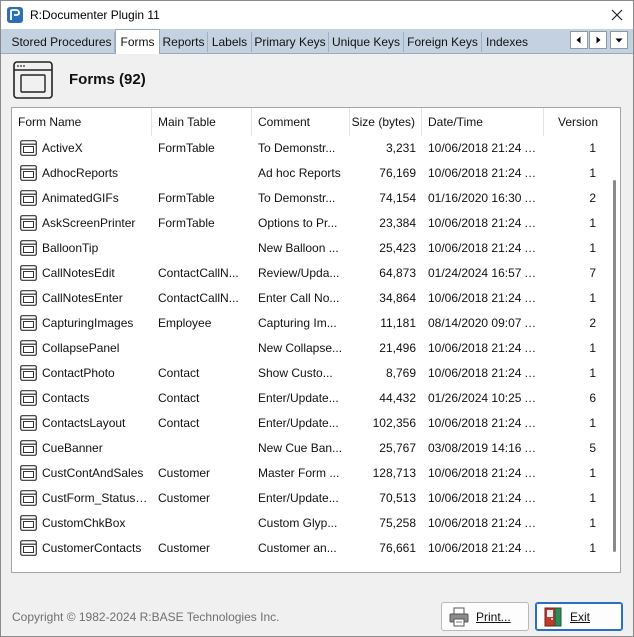 The image size is (634, 637). I want to click on cell-main-table: Employee, so click(185, 323).